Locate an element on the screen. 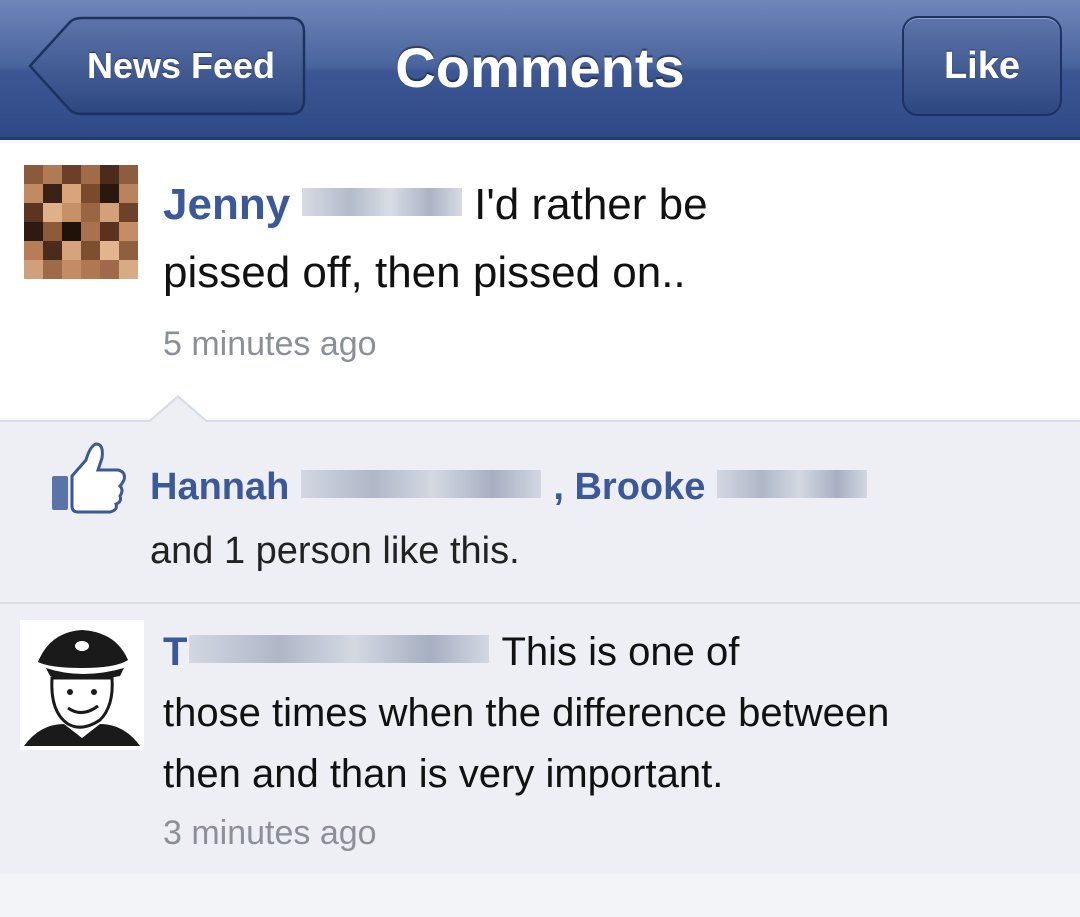  likes-summary: Hannah, Brooke and 1 person like this. is located at coordinates (590, 519).